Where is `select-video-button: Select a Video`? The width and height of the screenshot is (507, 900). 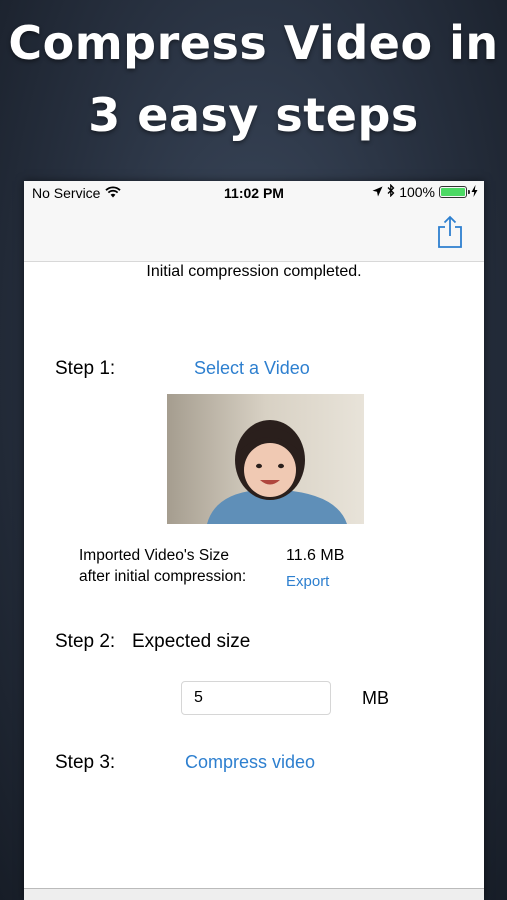
select-video-button: Select a Video is located at coordinates (252, 368).